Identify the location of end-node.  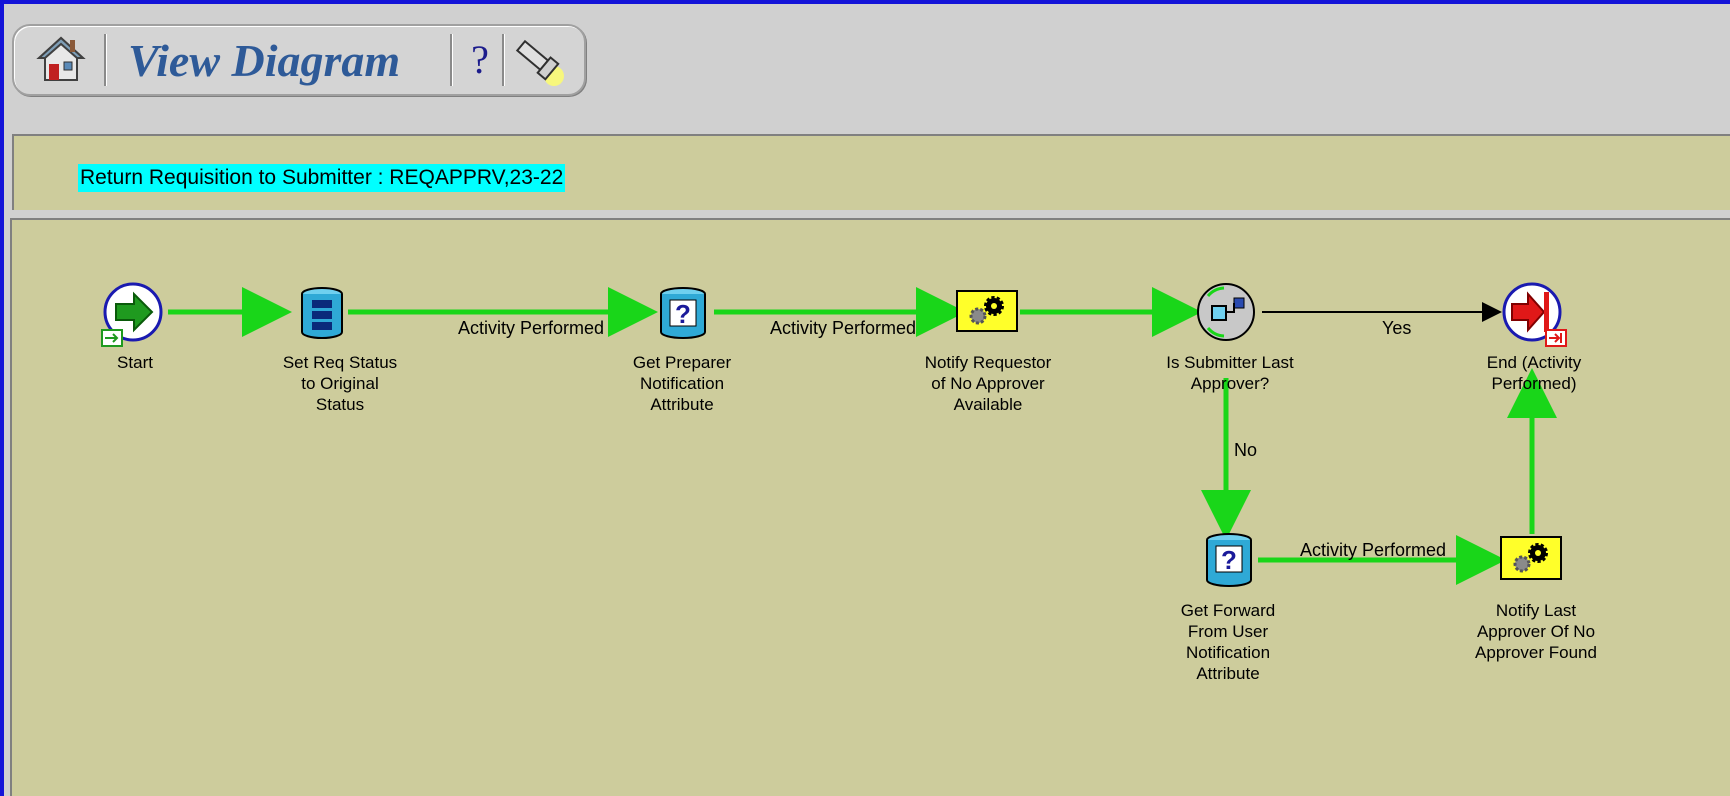
(1535, 315).